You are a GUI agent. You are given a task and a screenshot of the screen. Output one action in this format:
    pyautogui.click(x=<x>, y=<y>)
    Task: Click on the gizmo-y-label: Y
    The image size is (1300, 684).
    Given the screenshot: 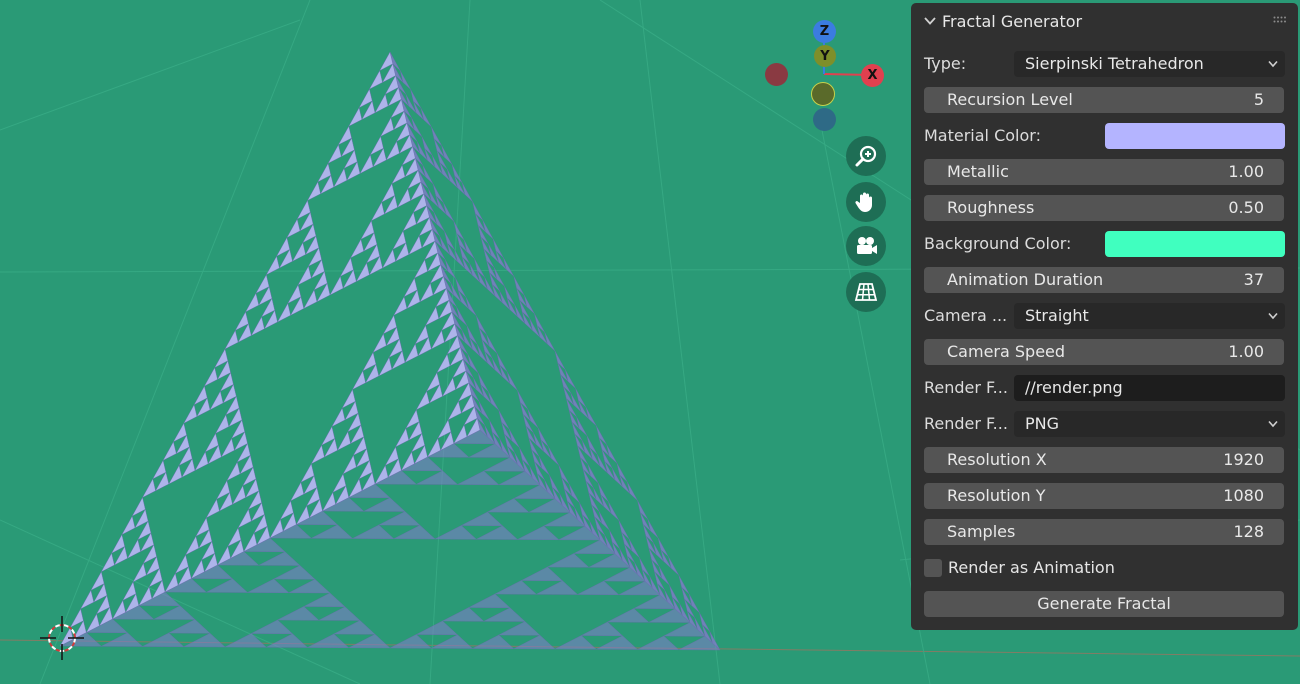 What is the action you would take?
    pyautogui.click(x=825, y=56)
    